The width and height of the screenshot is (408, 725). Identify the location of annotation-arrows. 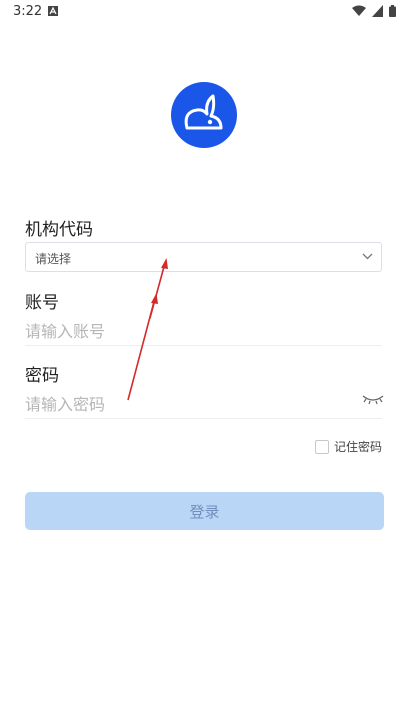
(147, 329).